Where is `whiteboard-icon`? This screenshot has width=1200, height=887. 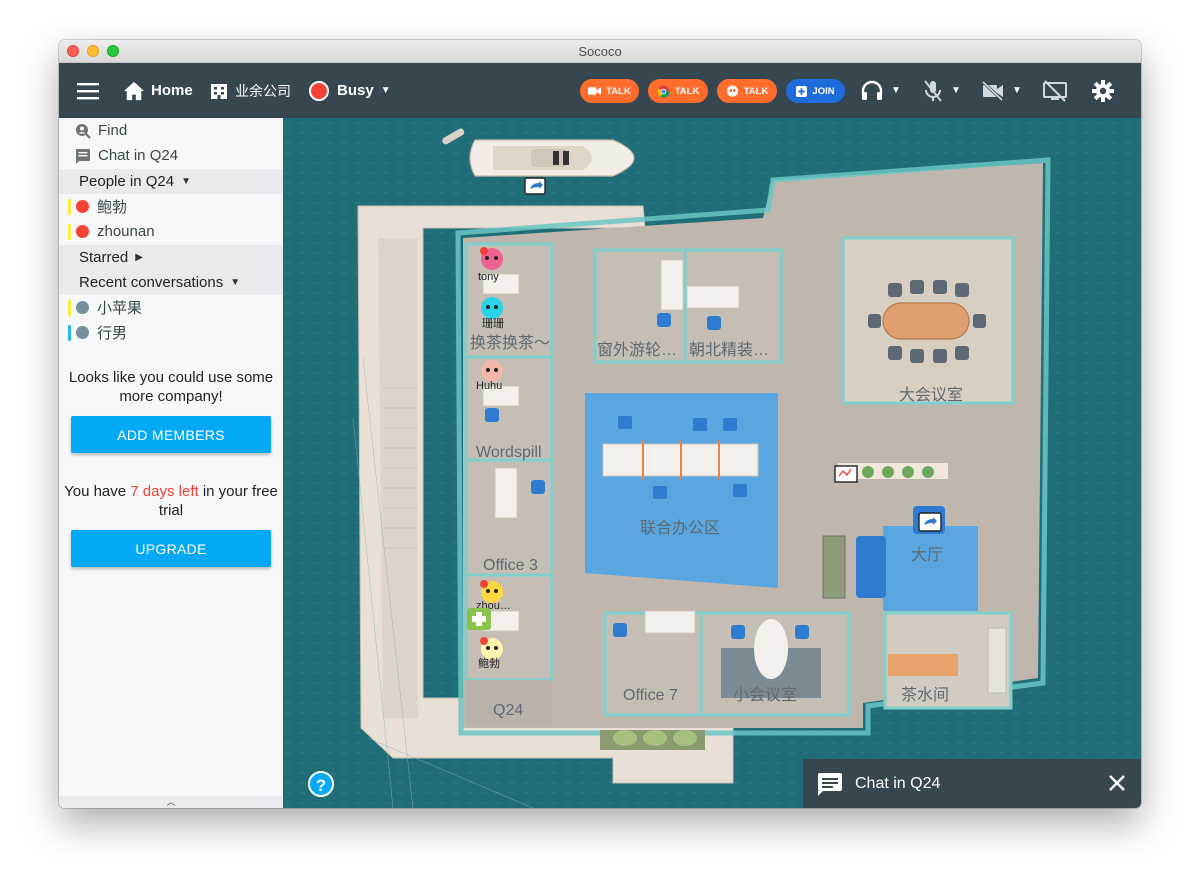 whiteboard-icon is located at coordinates (846, 474).